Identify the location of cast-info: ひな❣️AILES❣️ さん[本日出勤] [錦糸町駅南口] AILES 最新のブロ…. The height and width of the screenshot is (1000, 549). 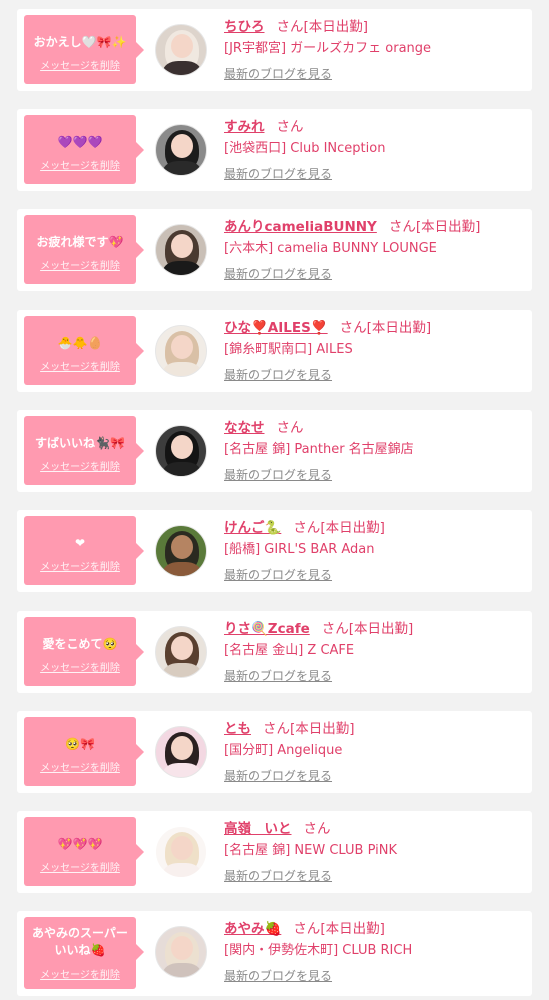
(374, 351).